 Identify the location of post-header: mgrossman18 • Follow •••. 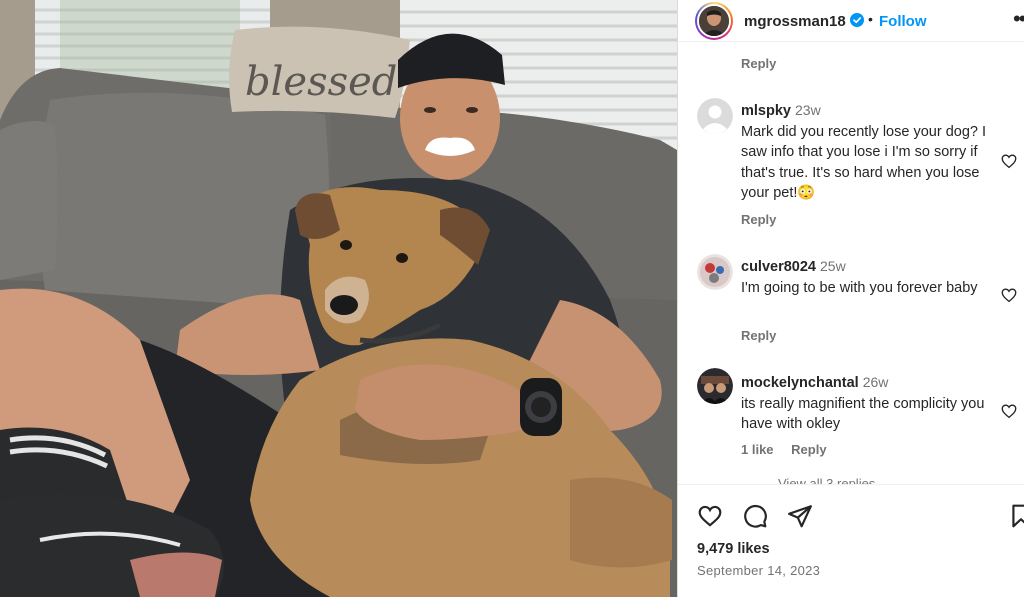
(851, 21).